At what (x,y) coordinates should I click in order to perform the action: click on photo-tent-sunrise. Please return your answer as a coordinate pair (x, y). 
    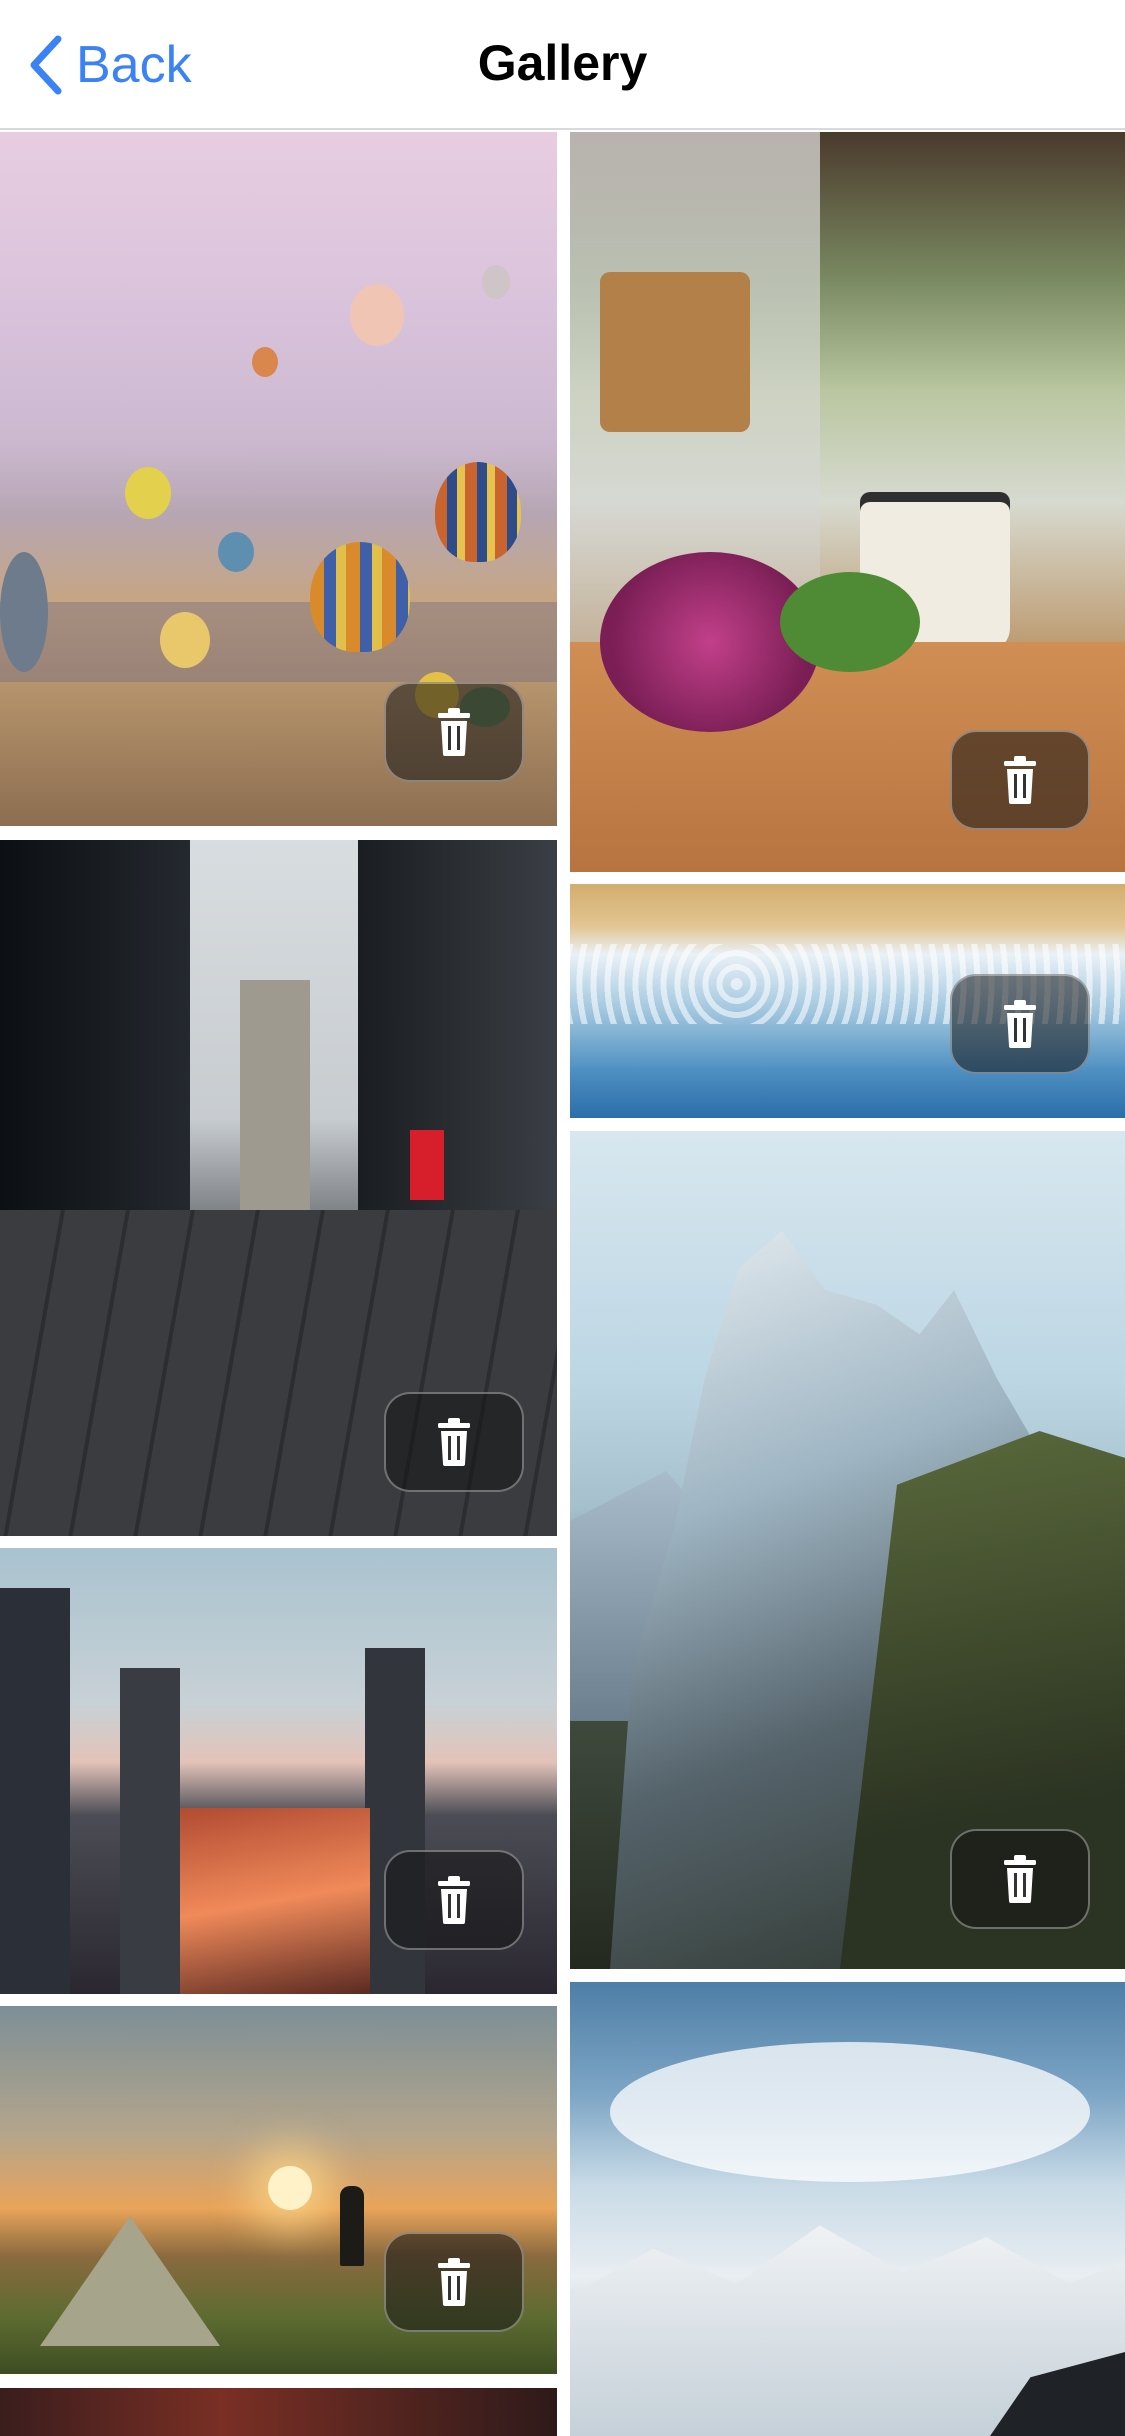
    Looking at the image, I should click on (278, 2190).